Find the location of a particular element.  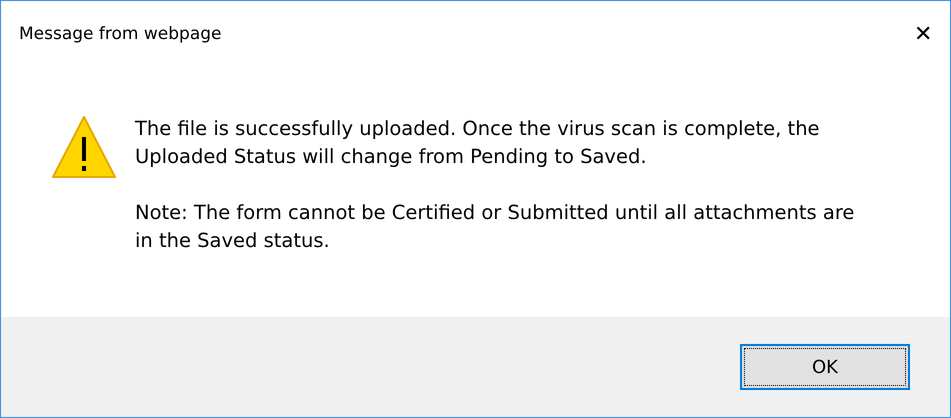

close-button: ✕ is located at coordinates (923, 34).